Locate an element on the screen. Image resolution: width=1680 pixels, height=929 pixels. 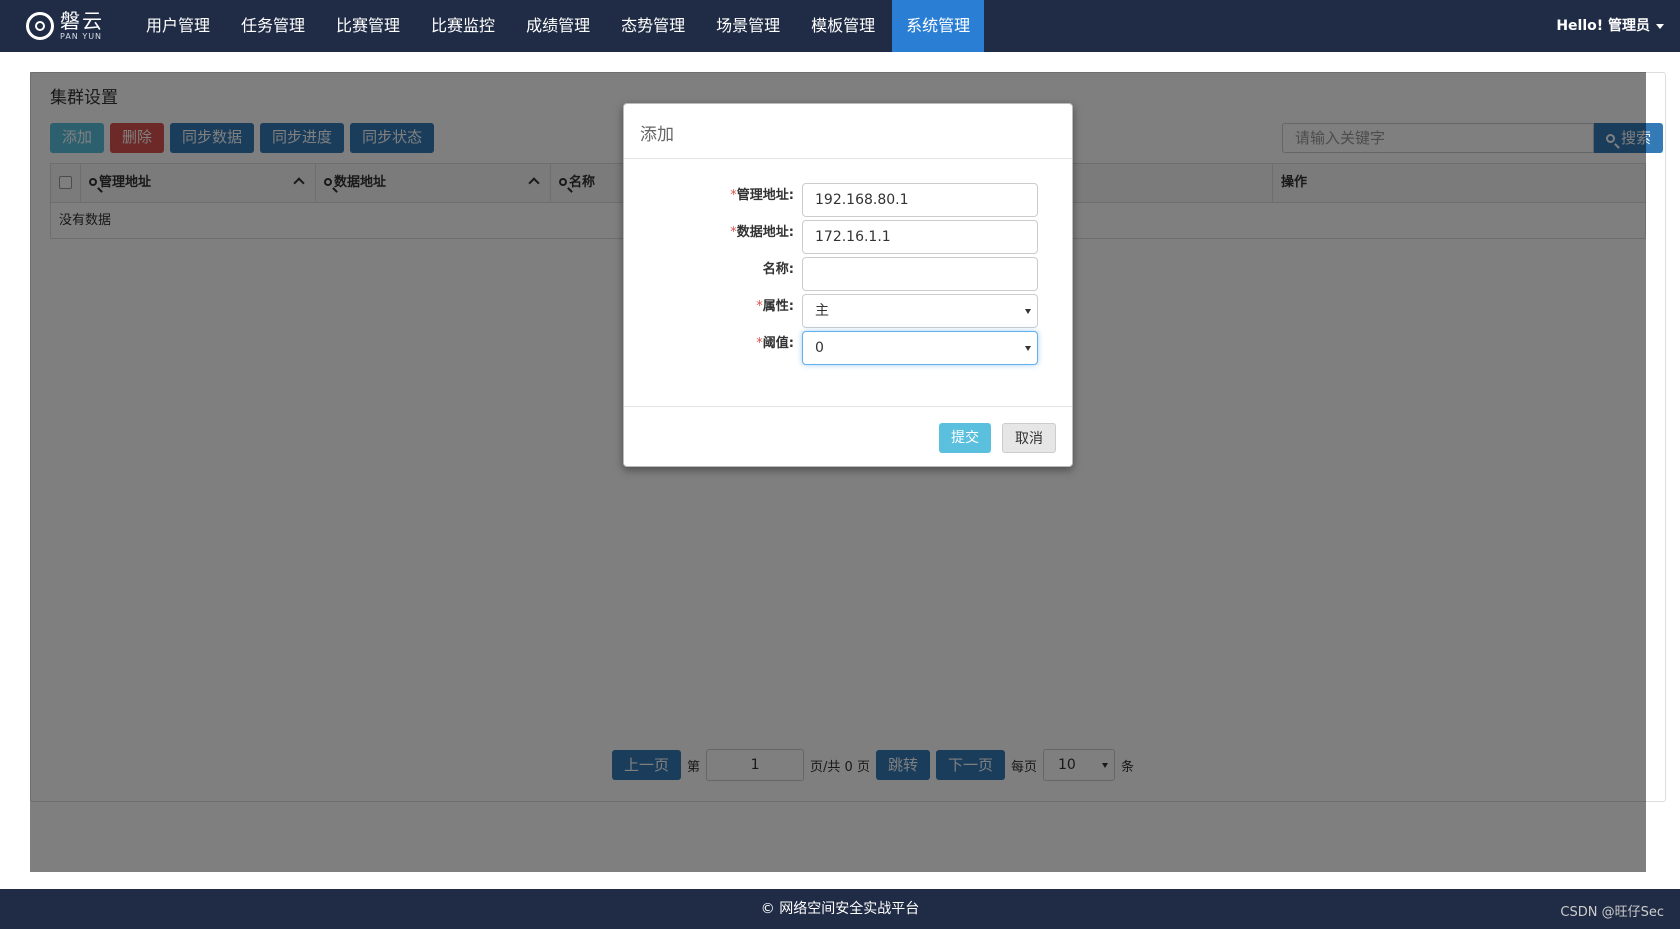
mgmt-address-label: *管理地址: is located at coordinates (762, 195).